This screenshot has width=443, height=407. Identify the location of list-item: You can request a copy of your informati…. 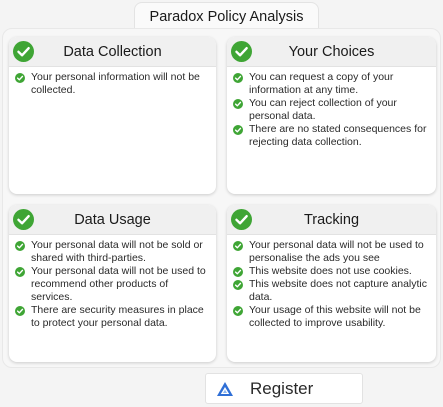
(331, 84).